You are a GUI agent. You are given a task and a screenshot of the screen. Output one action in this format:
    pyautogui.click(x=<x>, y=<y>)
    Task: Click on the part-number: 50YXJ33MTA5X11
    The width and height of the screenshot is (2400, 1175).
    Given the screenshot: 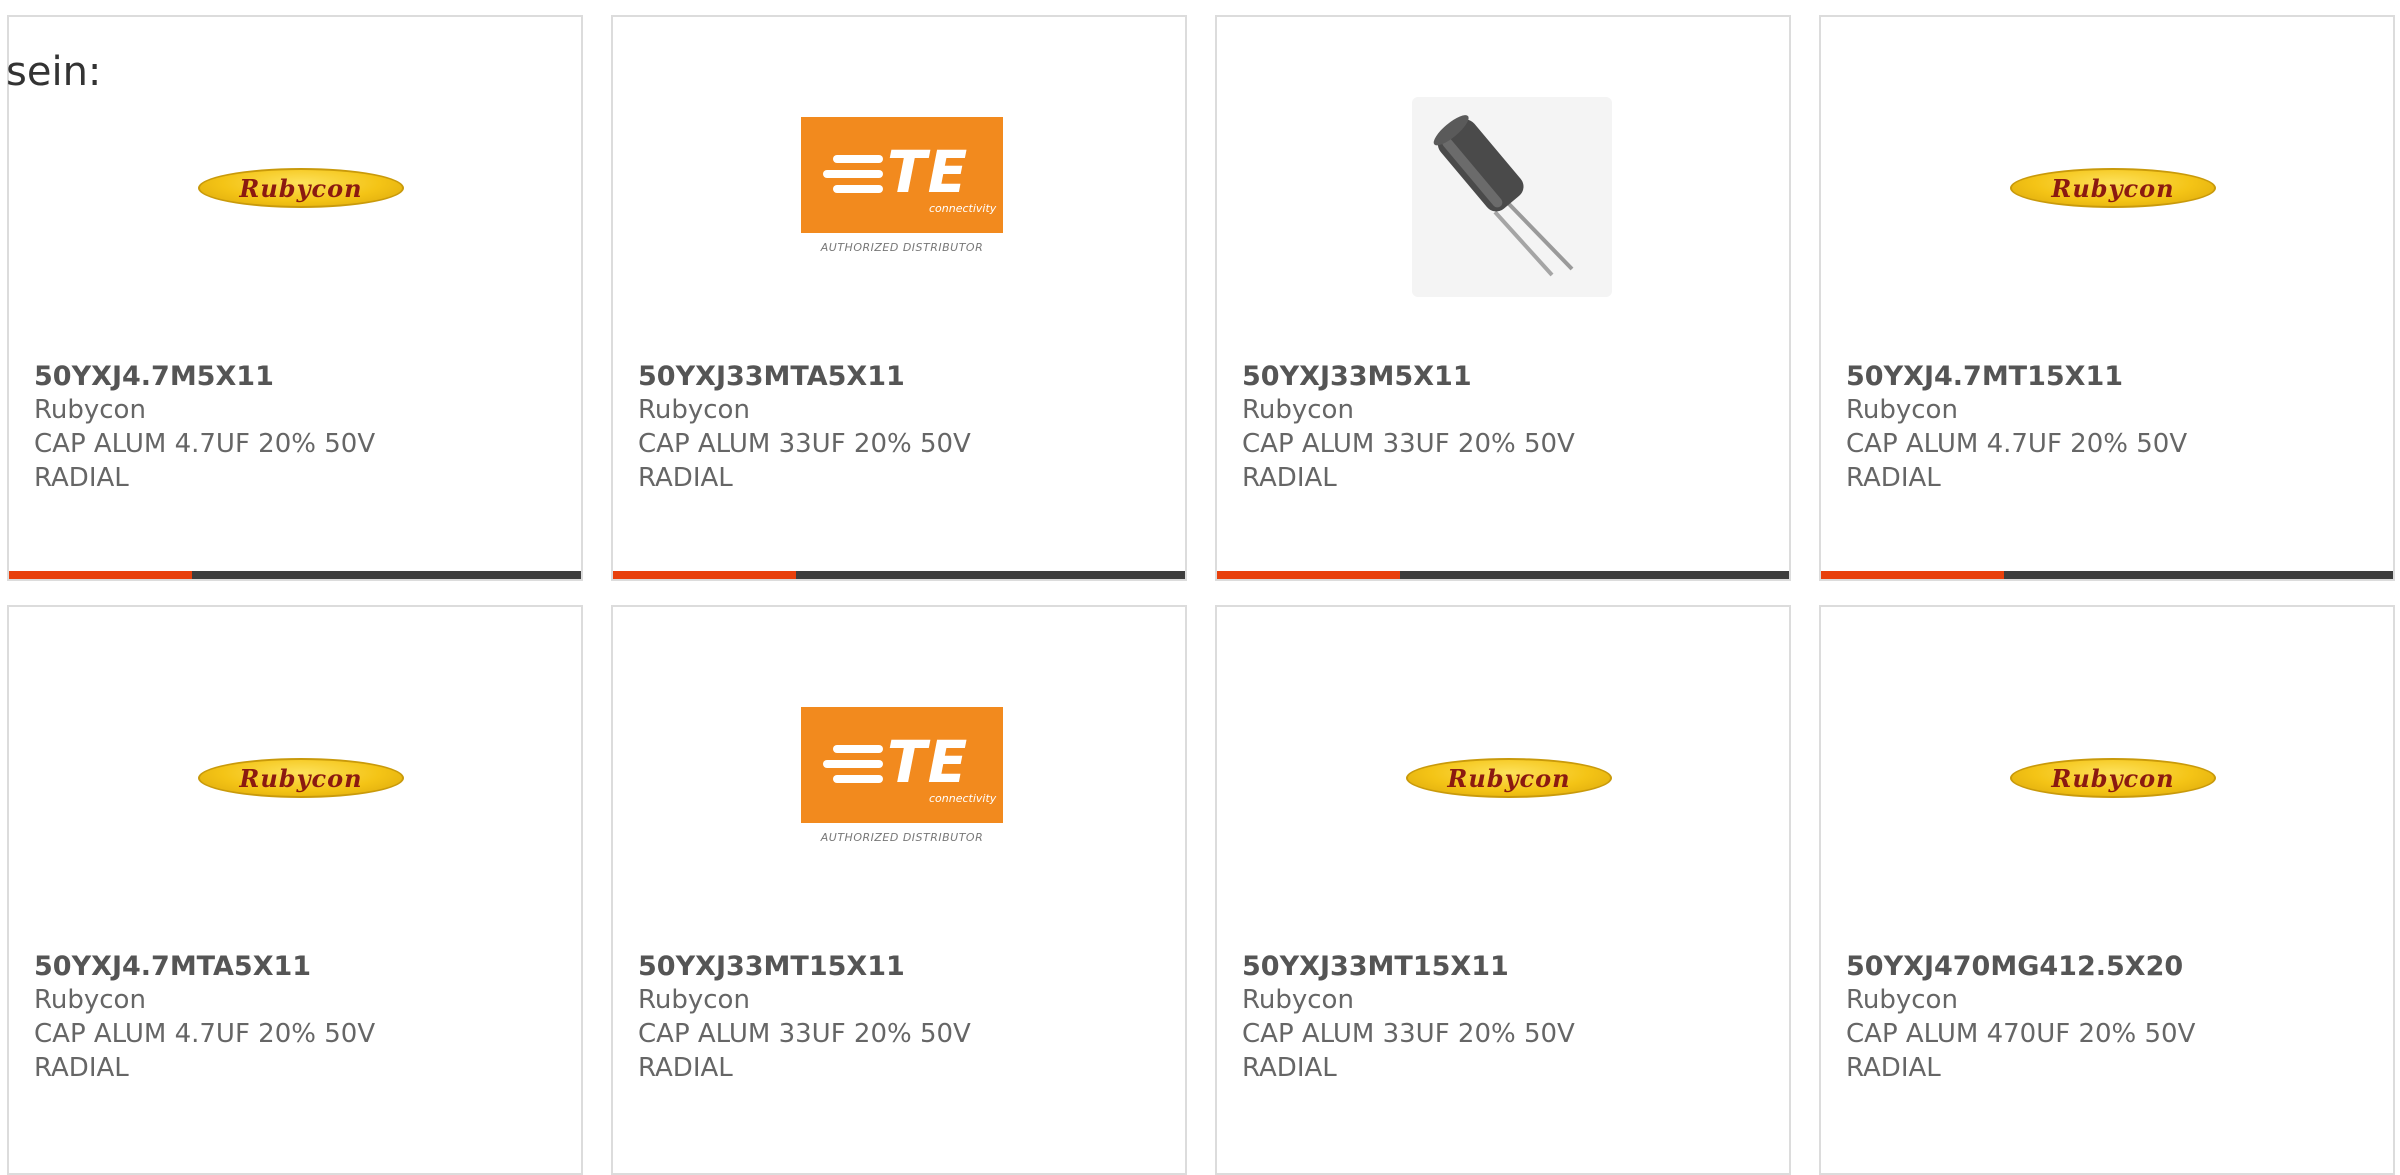 What is the action you would take?
    pyautogui.click(x=771, y=377)
    